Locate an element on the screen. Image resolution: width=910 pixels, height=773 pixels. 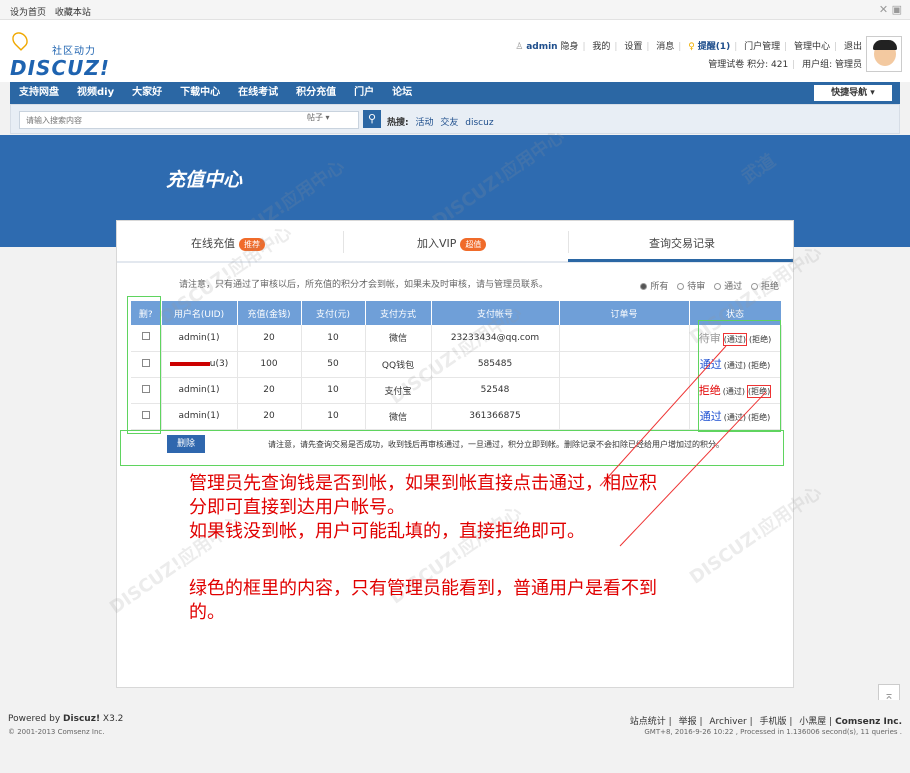
filter-approved-radio is located at coordinates (718, 286).